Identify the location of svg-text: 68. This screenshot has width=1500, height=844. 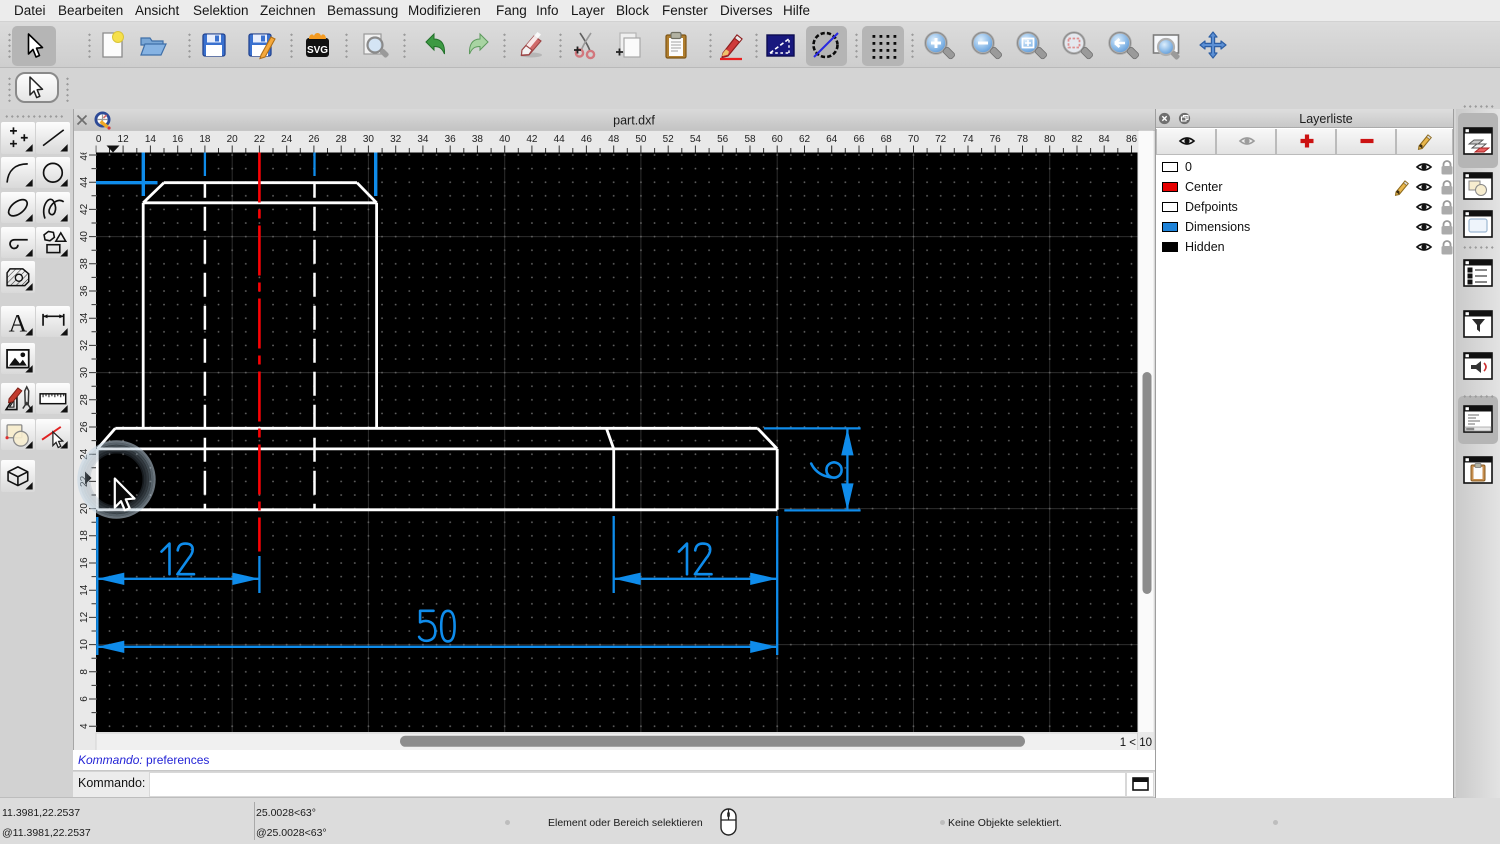
(887, 139).